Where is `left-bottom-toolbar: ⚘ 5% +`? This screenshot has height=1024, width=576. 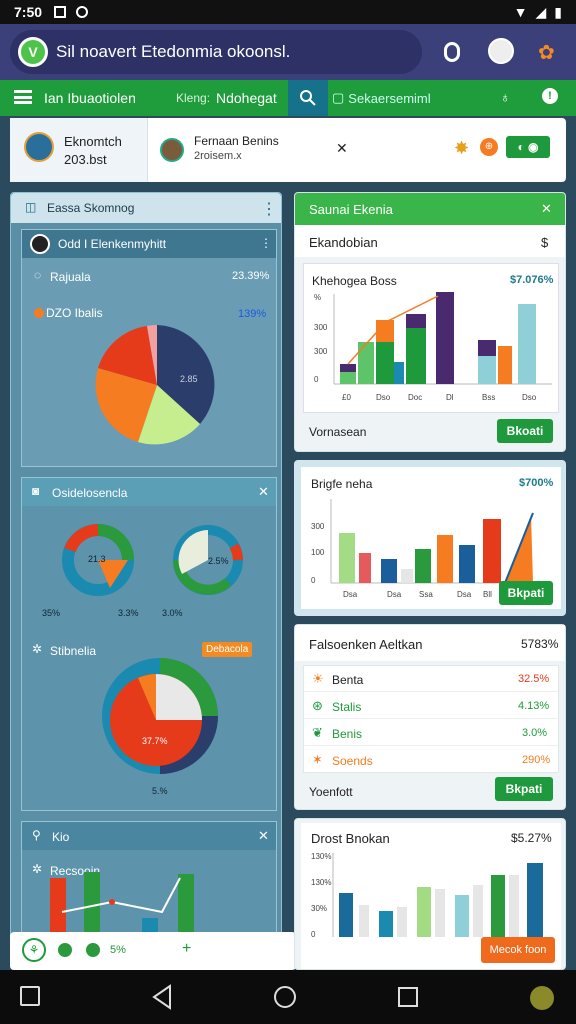
left-bottom-toolbar: ⚘ 5% + is located at coordinates (153, 951).